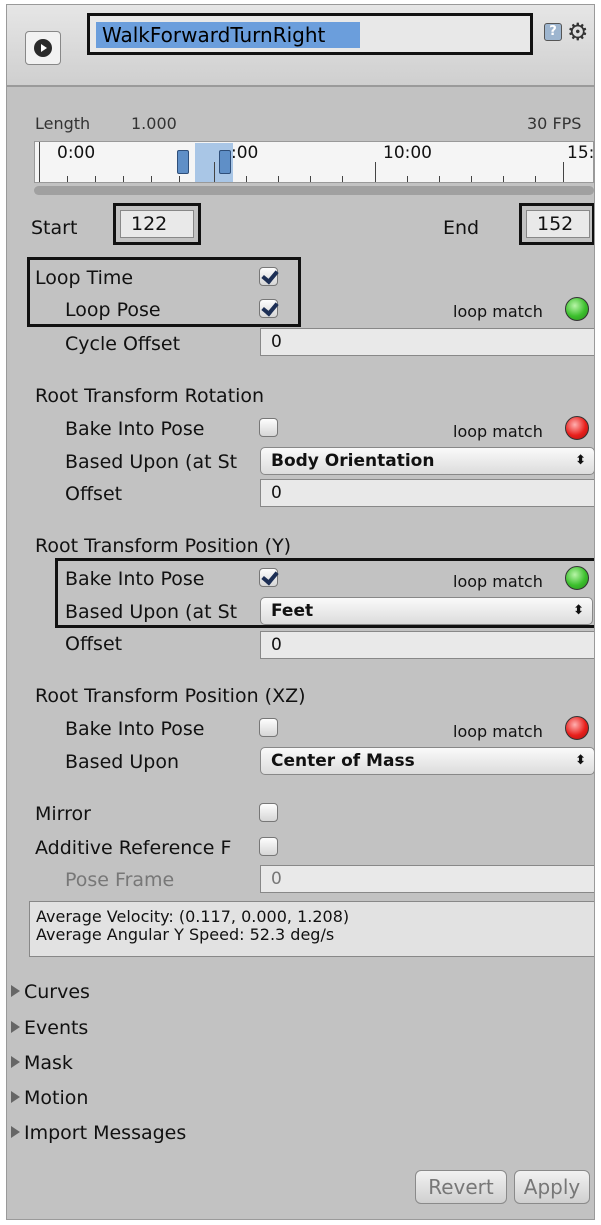 This screenshot has width=601, height=1225. I want to click on loop-time-checkbox, so click(268, 276).